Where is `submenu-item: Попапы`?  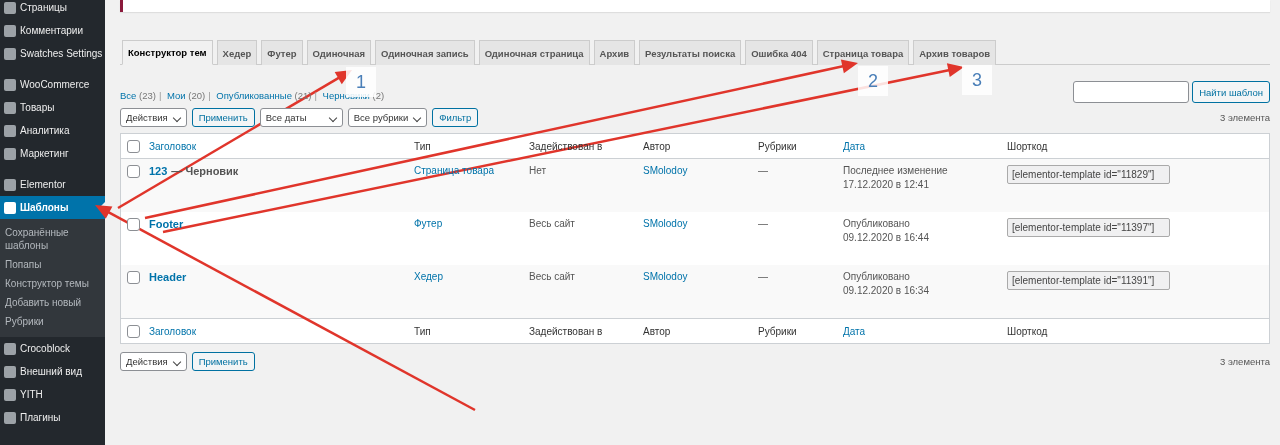 submenu-item: Попапы is located at coordinates (52, 264).